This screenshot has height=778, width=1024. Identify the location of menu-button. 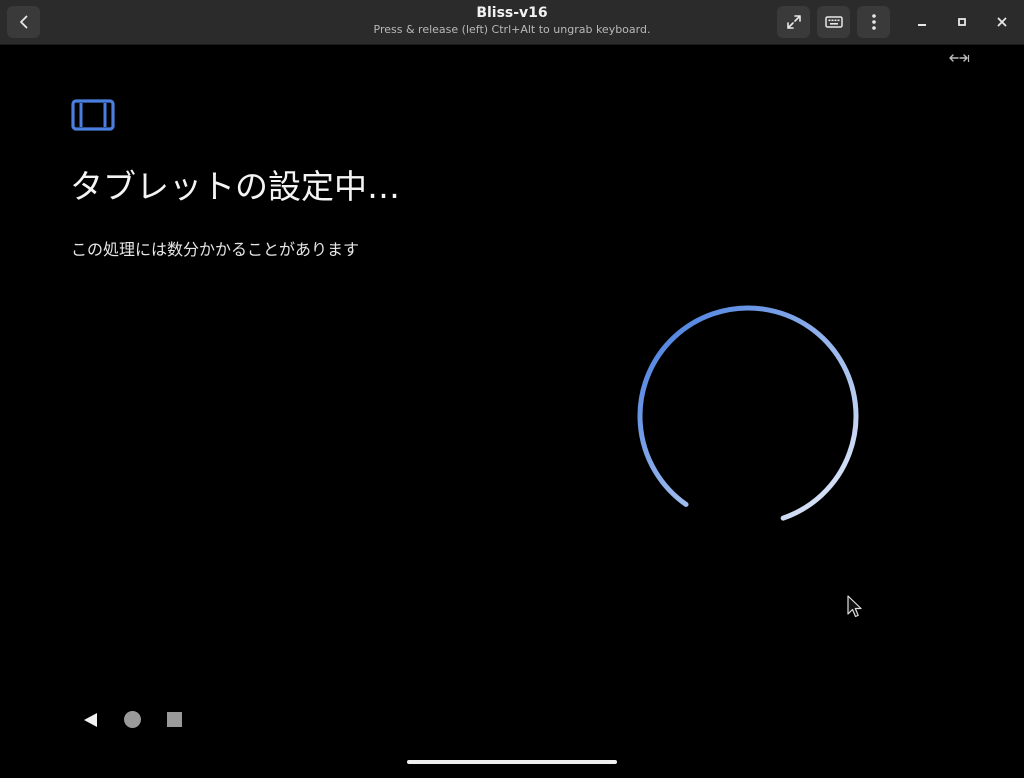
(873, 22).